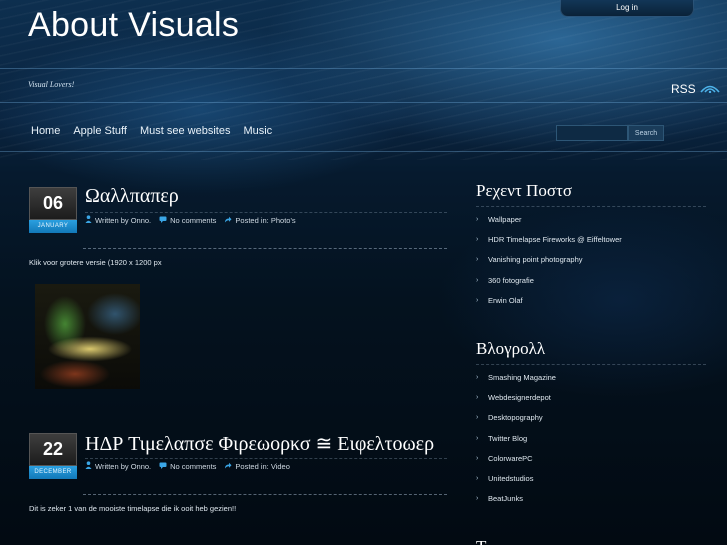 This screenshot has height=545, width=727. I want to click on login-tab: Log in, so click(627, 8).